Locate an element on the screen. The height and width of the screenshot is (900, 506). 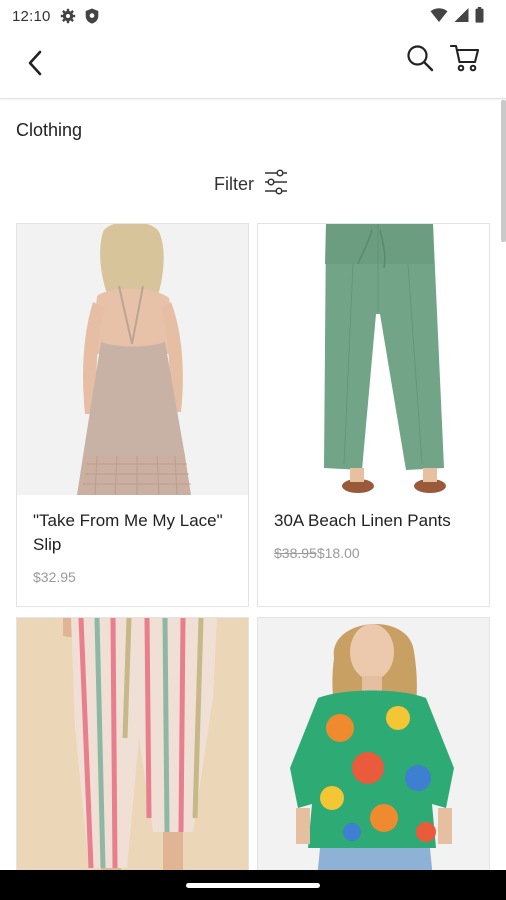
gear-icon is located at coordinates (68, 16).